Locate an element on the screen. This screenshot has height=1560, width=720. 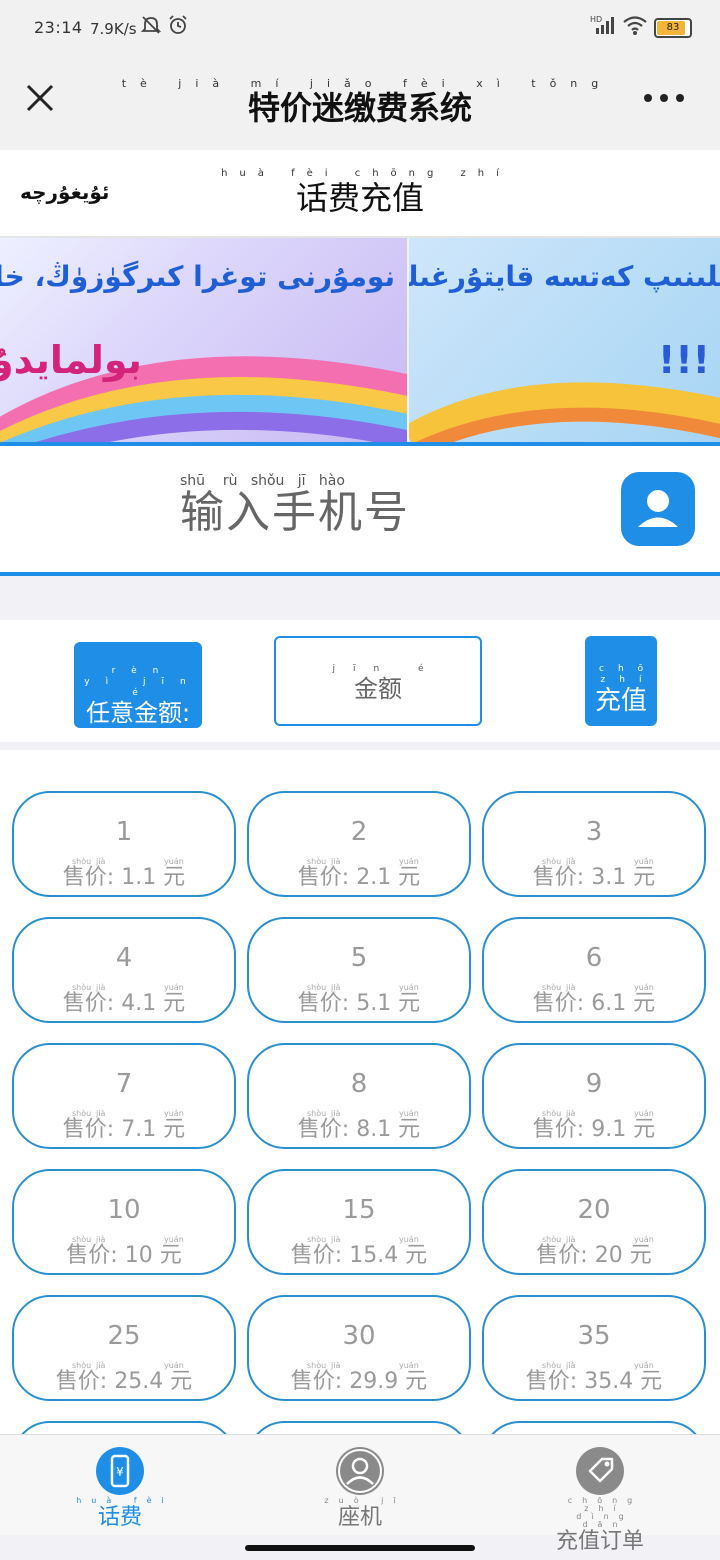
plan-amount: 6 is located at coordinates (594, 958).